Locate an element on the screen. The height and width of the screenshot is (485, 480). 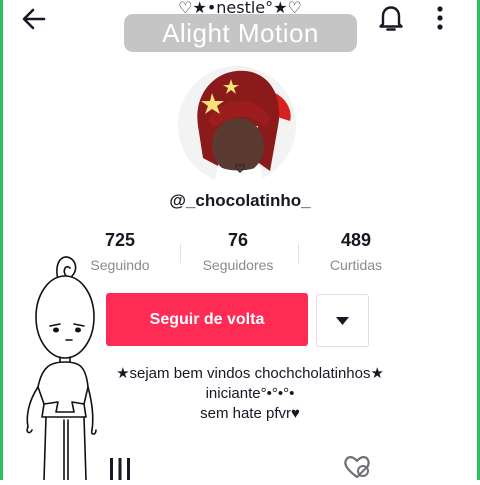
stat-label: Curtidas is located at coordinates (356, 265).